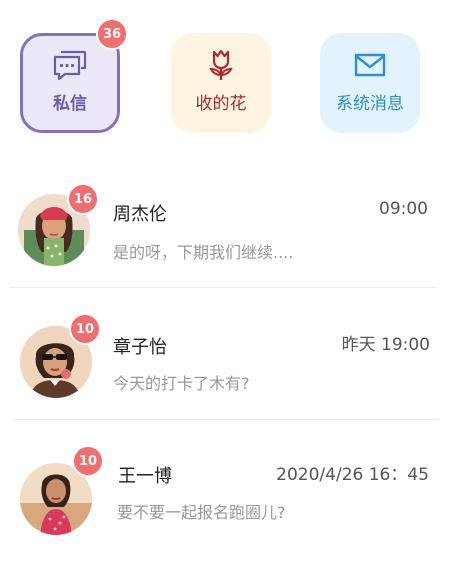 The height and width of the screenshot is (581, 449). What do you see at coordinates (70, 104) in the screenshot?
I see `tile-private-label: 私信` at bounding box center [70, 104].